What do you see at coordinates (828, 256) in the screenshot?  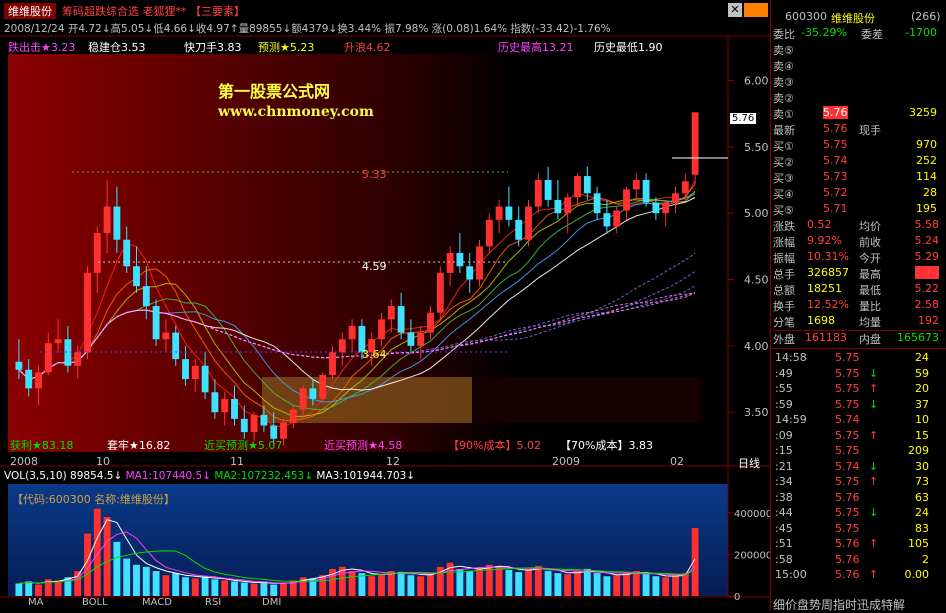 I see `stat-value: 10.31%` at bounding box center [828, 256].